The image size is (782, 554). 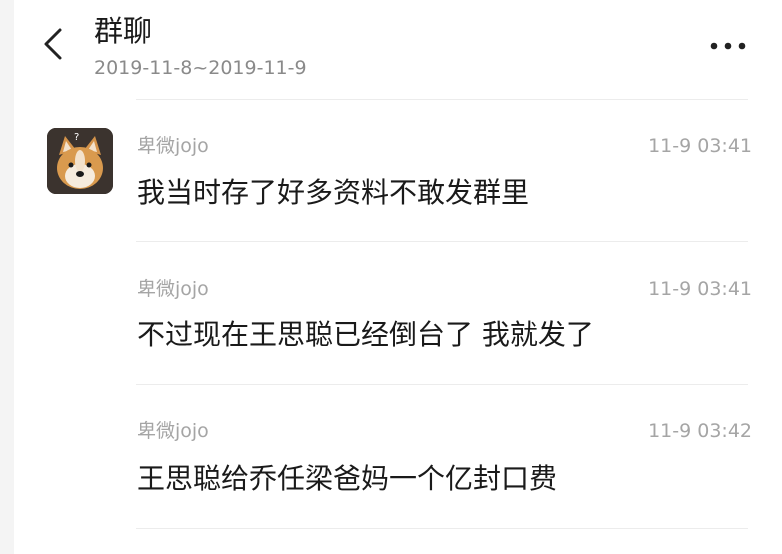 I want to click on more-dots-icon, so click(x=728, y=46).